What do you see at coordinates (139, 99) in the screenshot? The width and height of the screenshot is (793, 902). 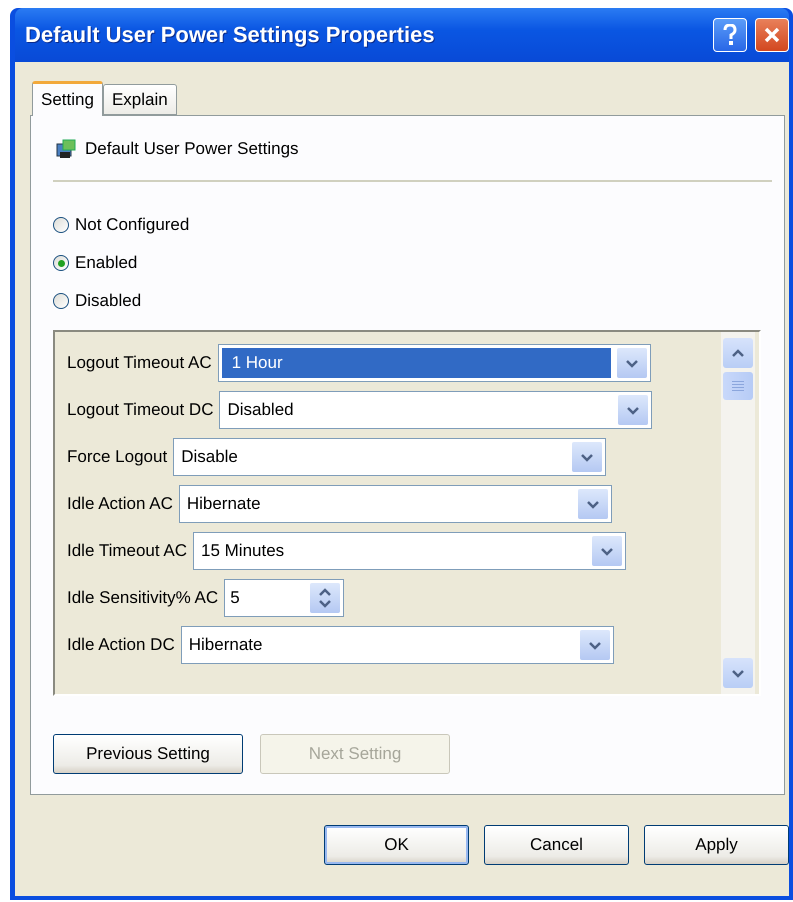 I see `tab: Explain` at bounding box center [139, 99].